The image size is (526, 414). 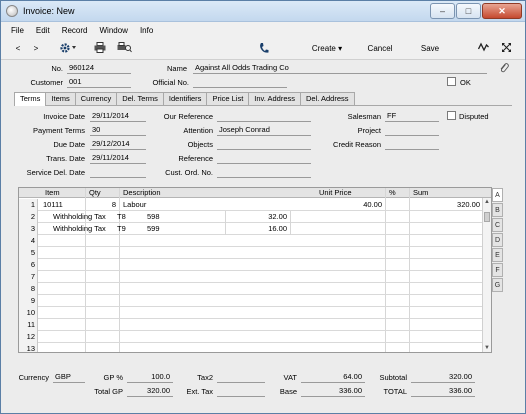 What do you see at coordinates (258, 217) in the screenshot?
I see `amount-cell: 32.00` at bounding box center [258, 217].